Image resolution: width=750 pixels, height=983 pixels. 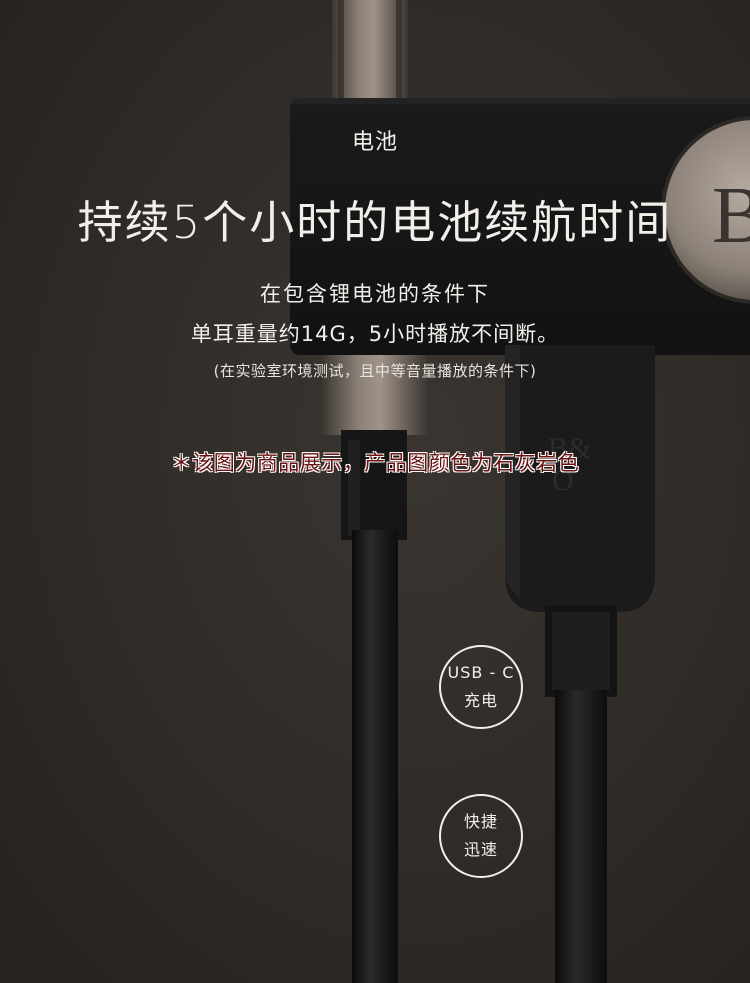 I want to click on color-disclaimer: ＊该图为商品展示，产品图颜色为石灰岩色, so click(x=375, y=463).